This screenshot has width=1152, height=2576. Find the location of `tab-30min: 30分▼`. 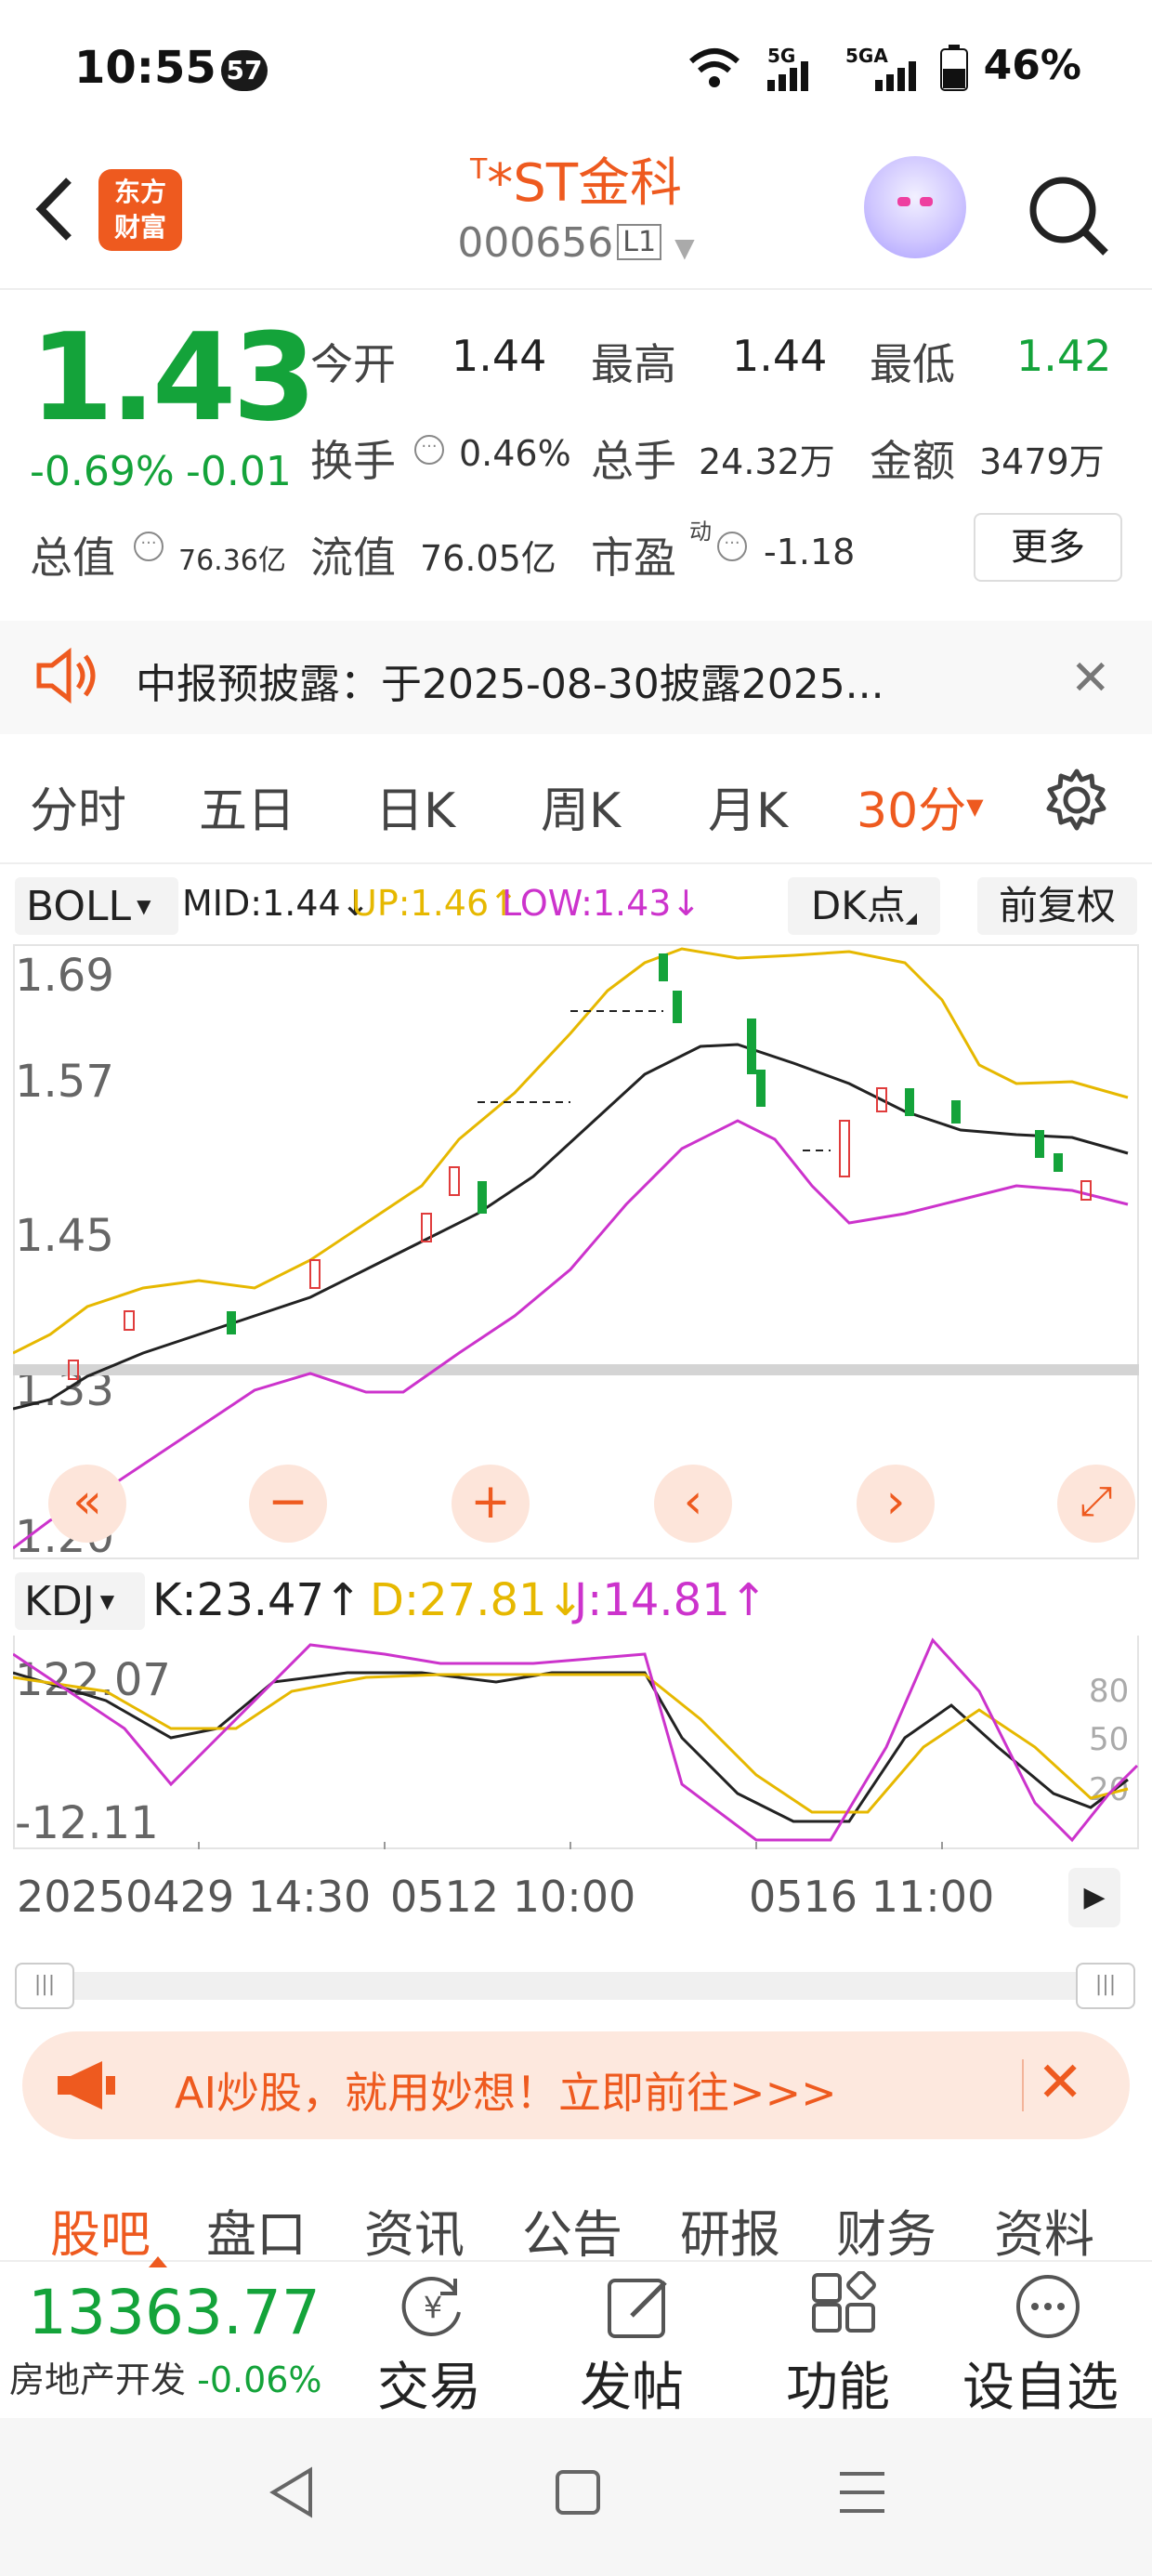

tab-30min: 30分▼ is located at coordinates (920, 806).